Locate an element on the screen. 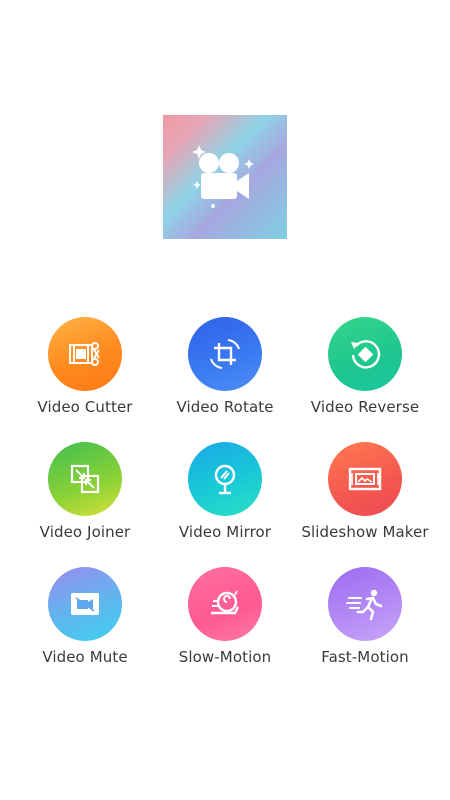 The height and width of the screenshot is (800, 450). rotate-reverse-icon is located at coordinates (366, 354).